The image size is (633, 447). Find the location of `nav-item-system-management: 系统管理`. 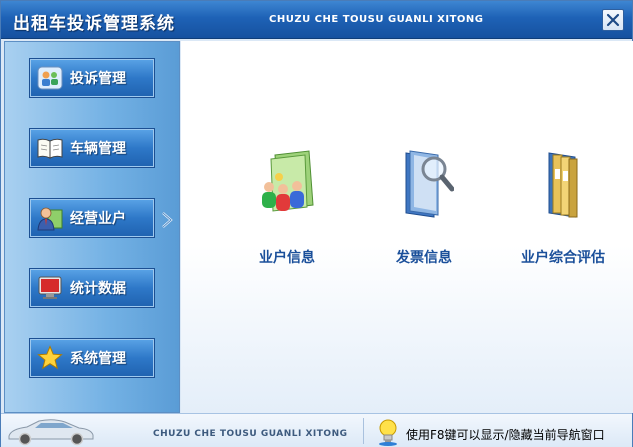

nav-item-system-management: 系统管理 is located at coordinates (92, 358).